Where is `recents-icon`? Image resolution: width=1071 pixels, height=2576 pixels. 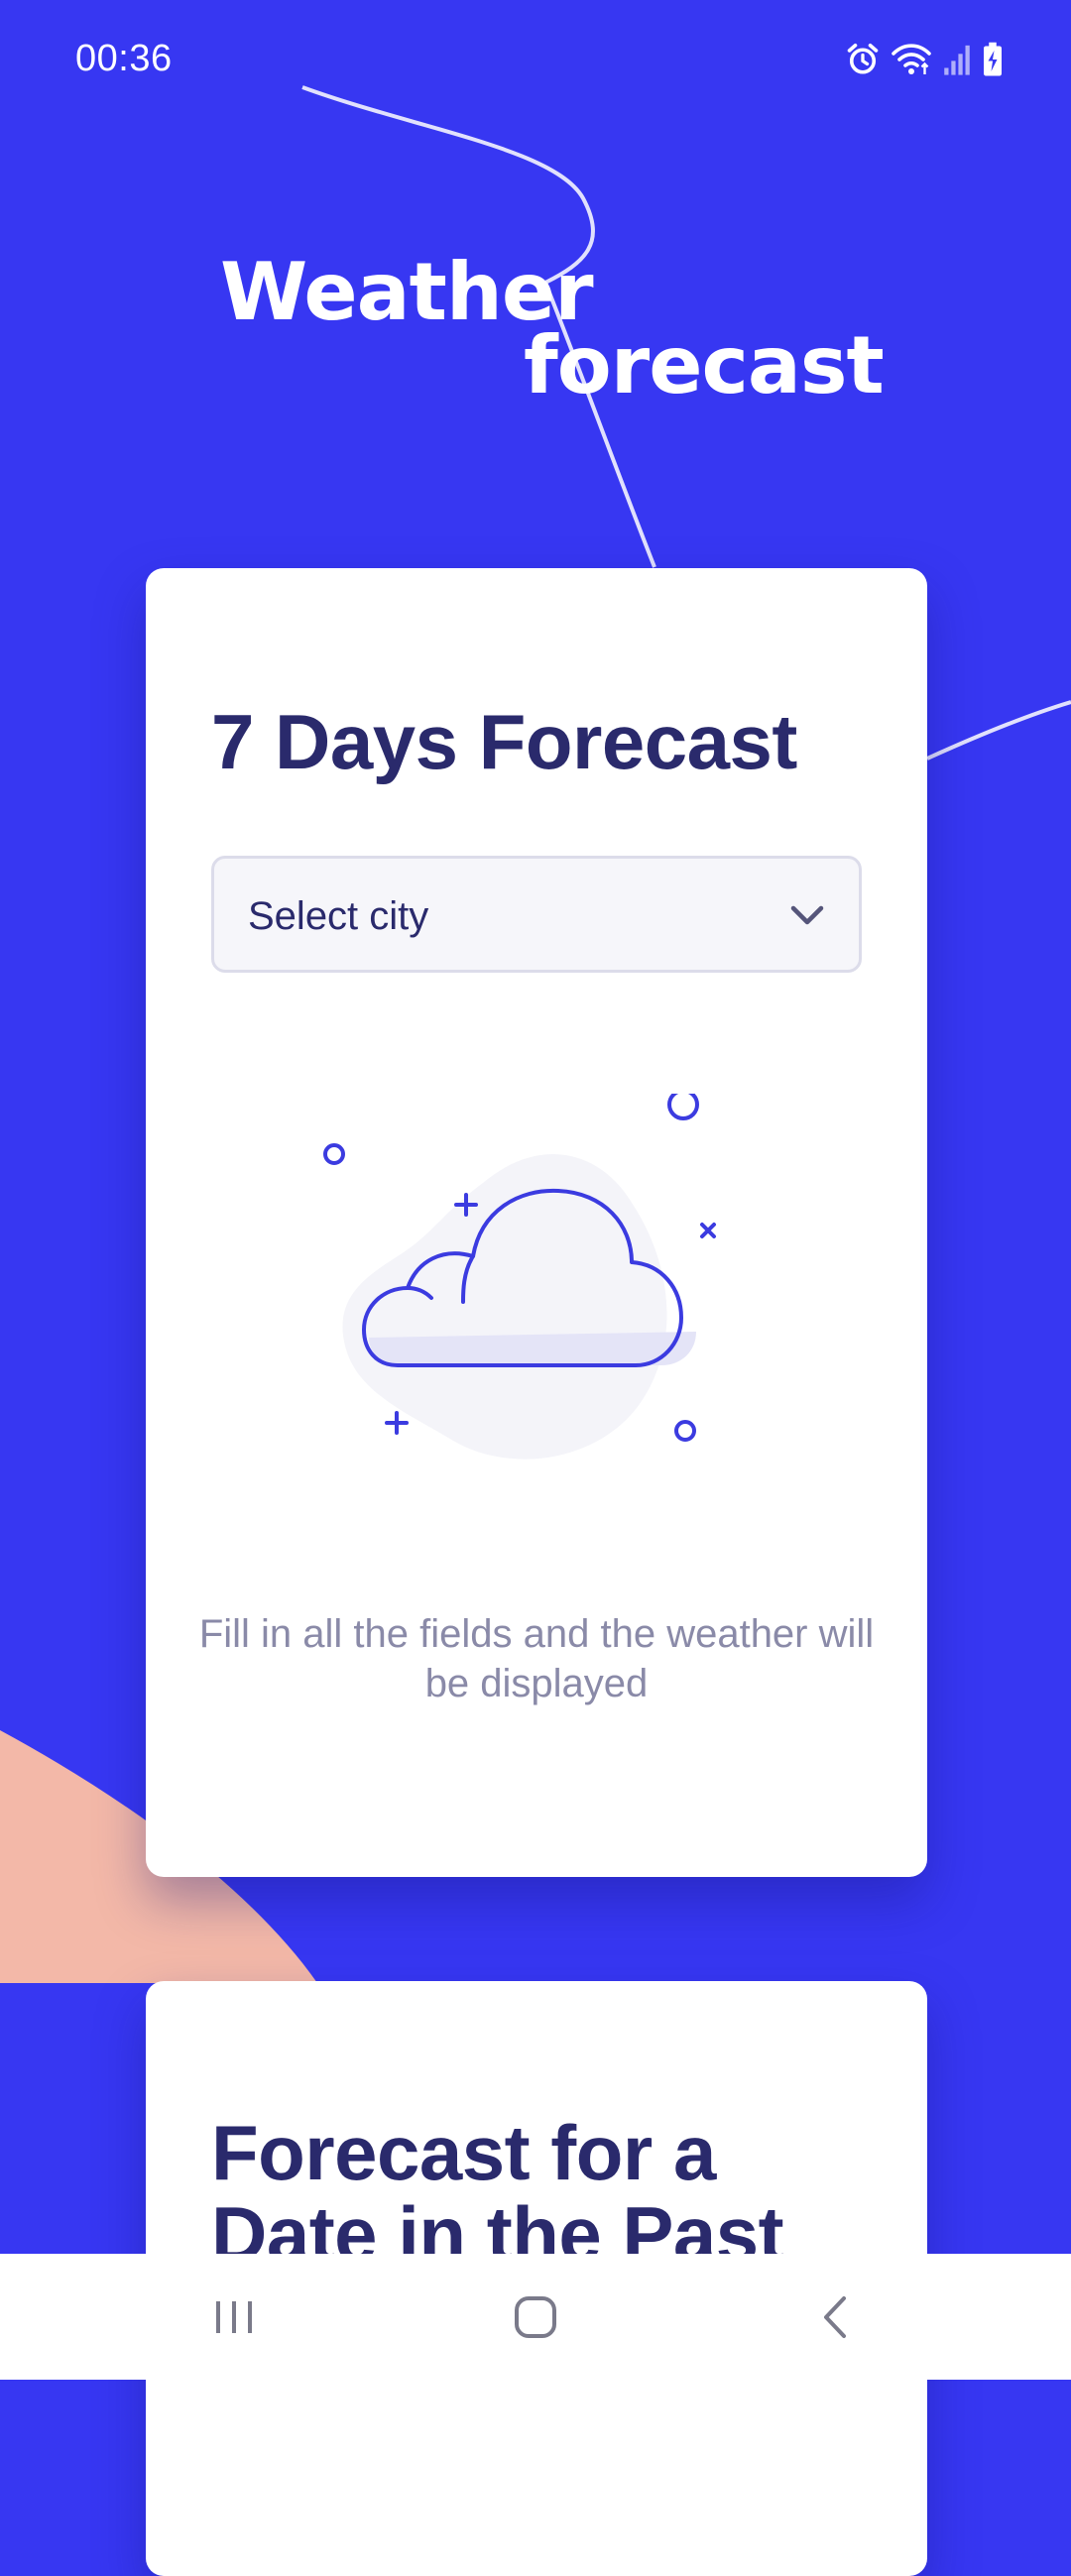 recents-icon is located at coordinates (234, 2316).